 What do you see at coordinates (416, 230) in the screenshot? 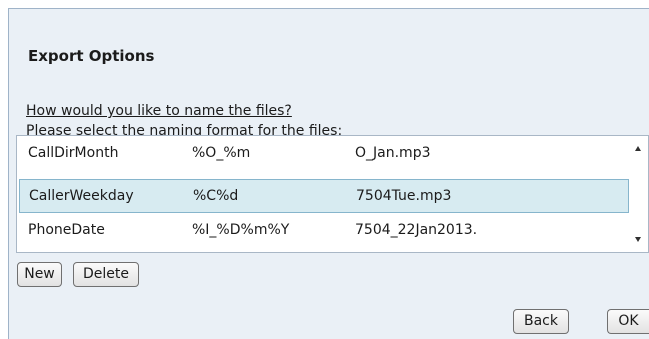
I see `format-example: 7504_22Jan2013.` at bounding box center [416, 230].